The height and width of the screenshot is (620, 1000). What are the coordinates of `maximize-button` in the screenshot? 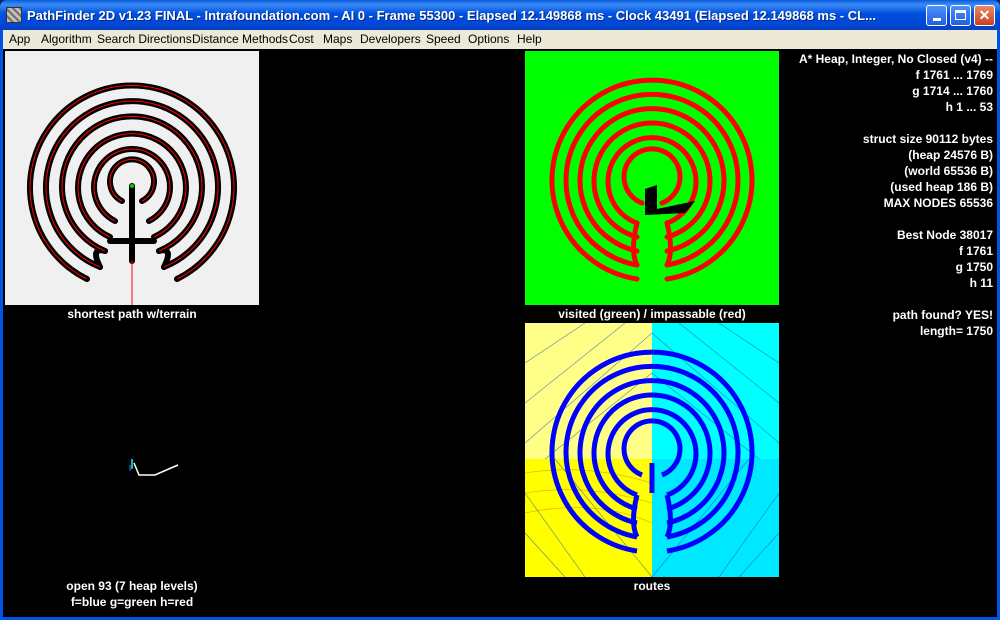 It's located at (960, 15).